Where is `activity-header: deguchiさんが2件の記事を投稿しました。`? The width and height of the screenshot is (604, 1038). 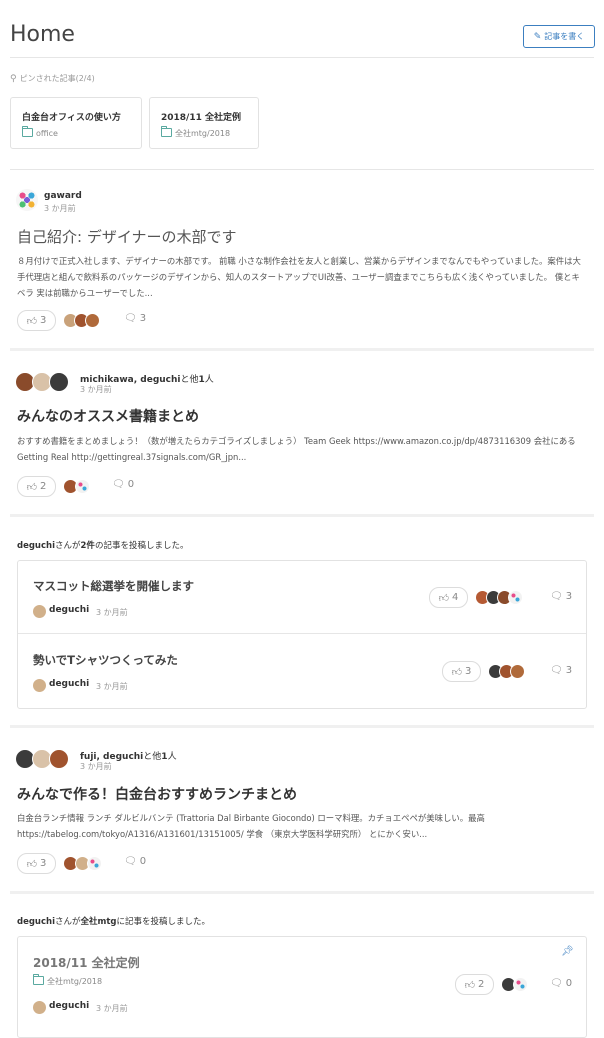
activity-header: deguchiさんが2件の記事を投稿しました。 is located at coordinates (103, 546).